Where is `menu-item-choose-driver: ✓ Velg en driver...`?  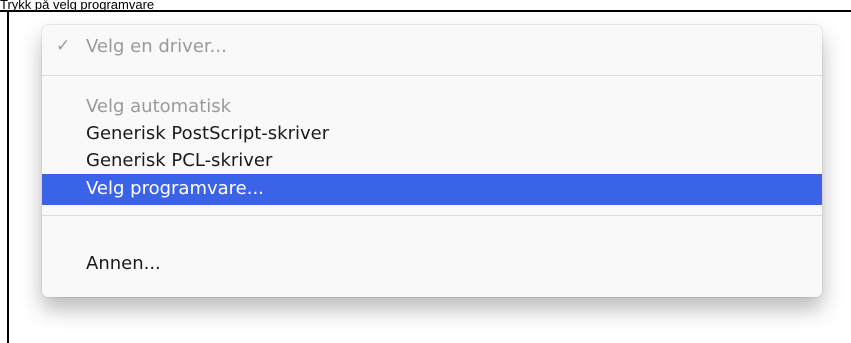
menu-item-choose-driver: ✓ Velg en driver... is located at coordinates (432, 46).